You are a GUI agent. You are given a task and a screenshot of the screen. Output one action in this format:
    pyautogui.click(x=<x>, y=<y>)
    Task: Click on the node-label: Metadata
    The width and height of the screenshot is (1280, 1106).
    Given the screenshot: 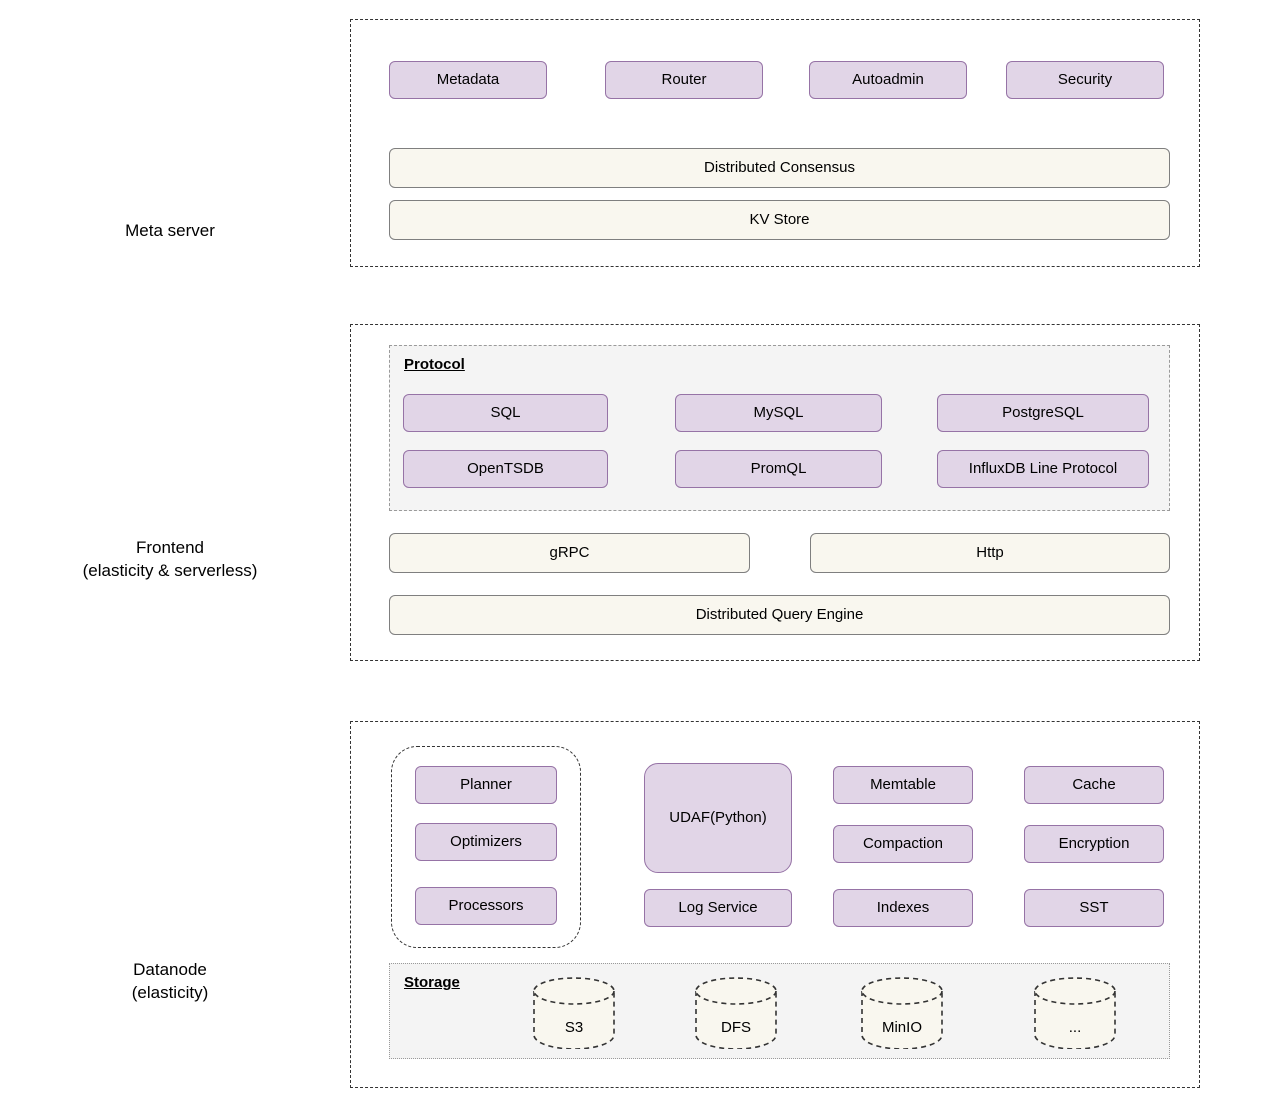 What is the action you would take?
    pyautogui.click(x=468, y=79)
    